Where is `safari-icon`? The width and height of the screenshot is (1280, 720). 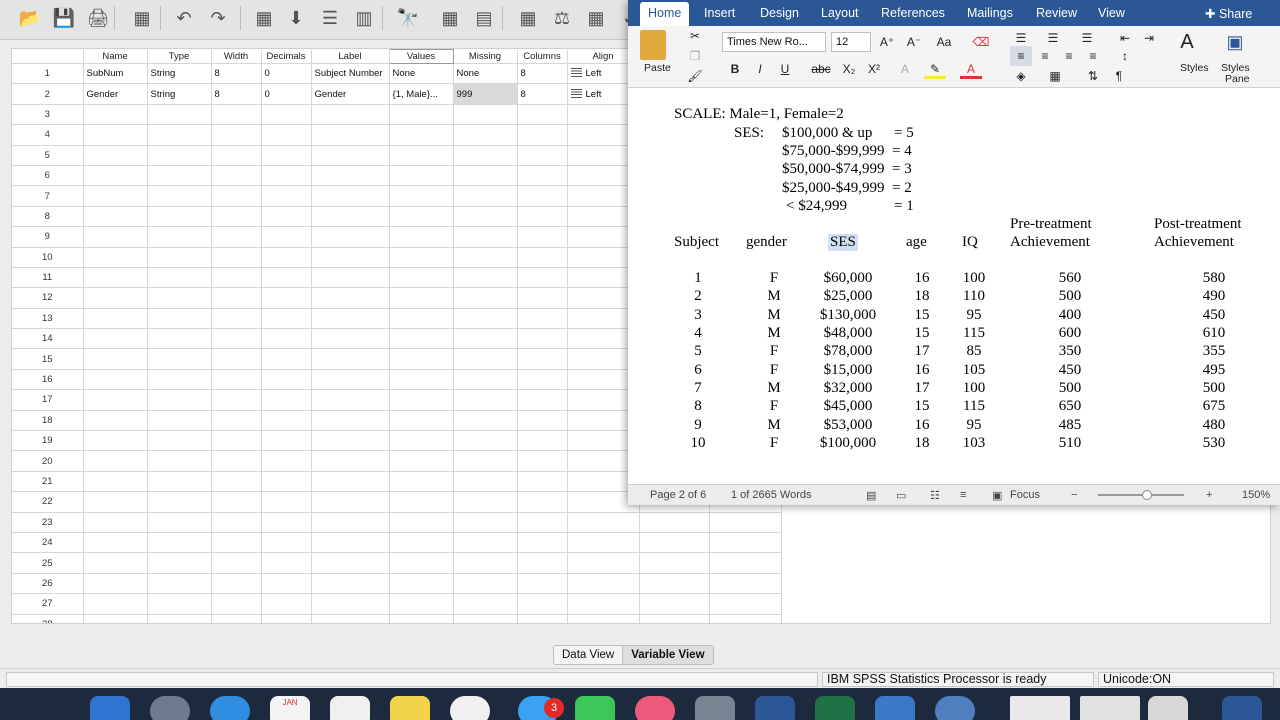
safari-icon is located at coordinates (230, 708).